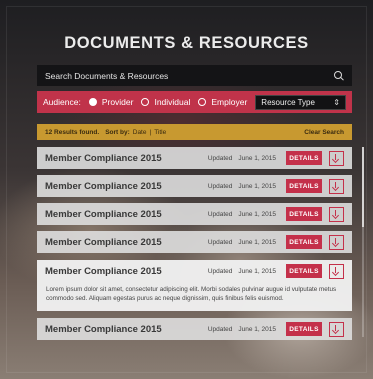  I want to click on sort-by-date-link: Date, so click(140, 132).